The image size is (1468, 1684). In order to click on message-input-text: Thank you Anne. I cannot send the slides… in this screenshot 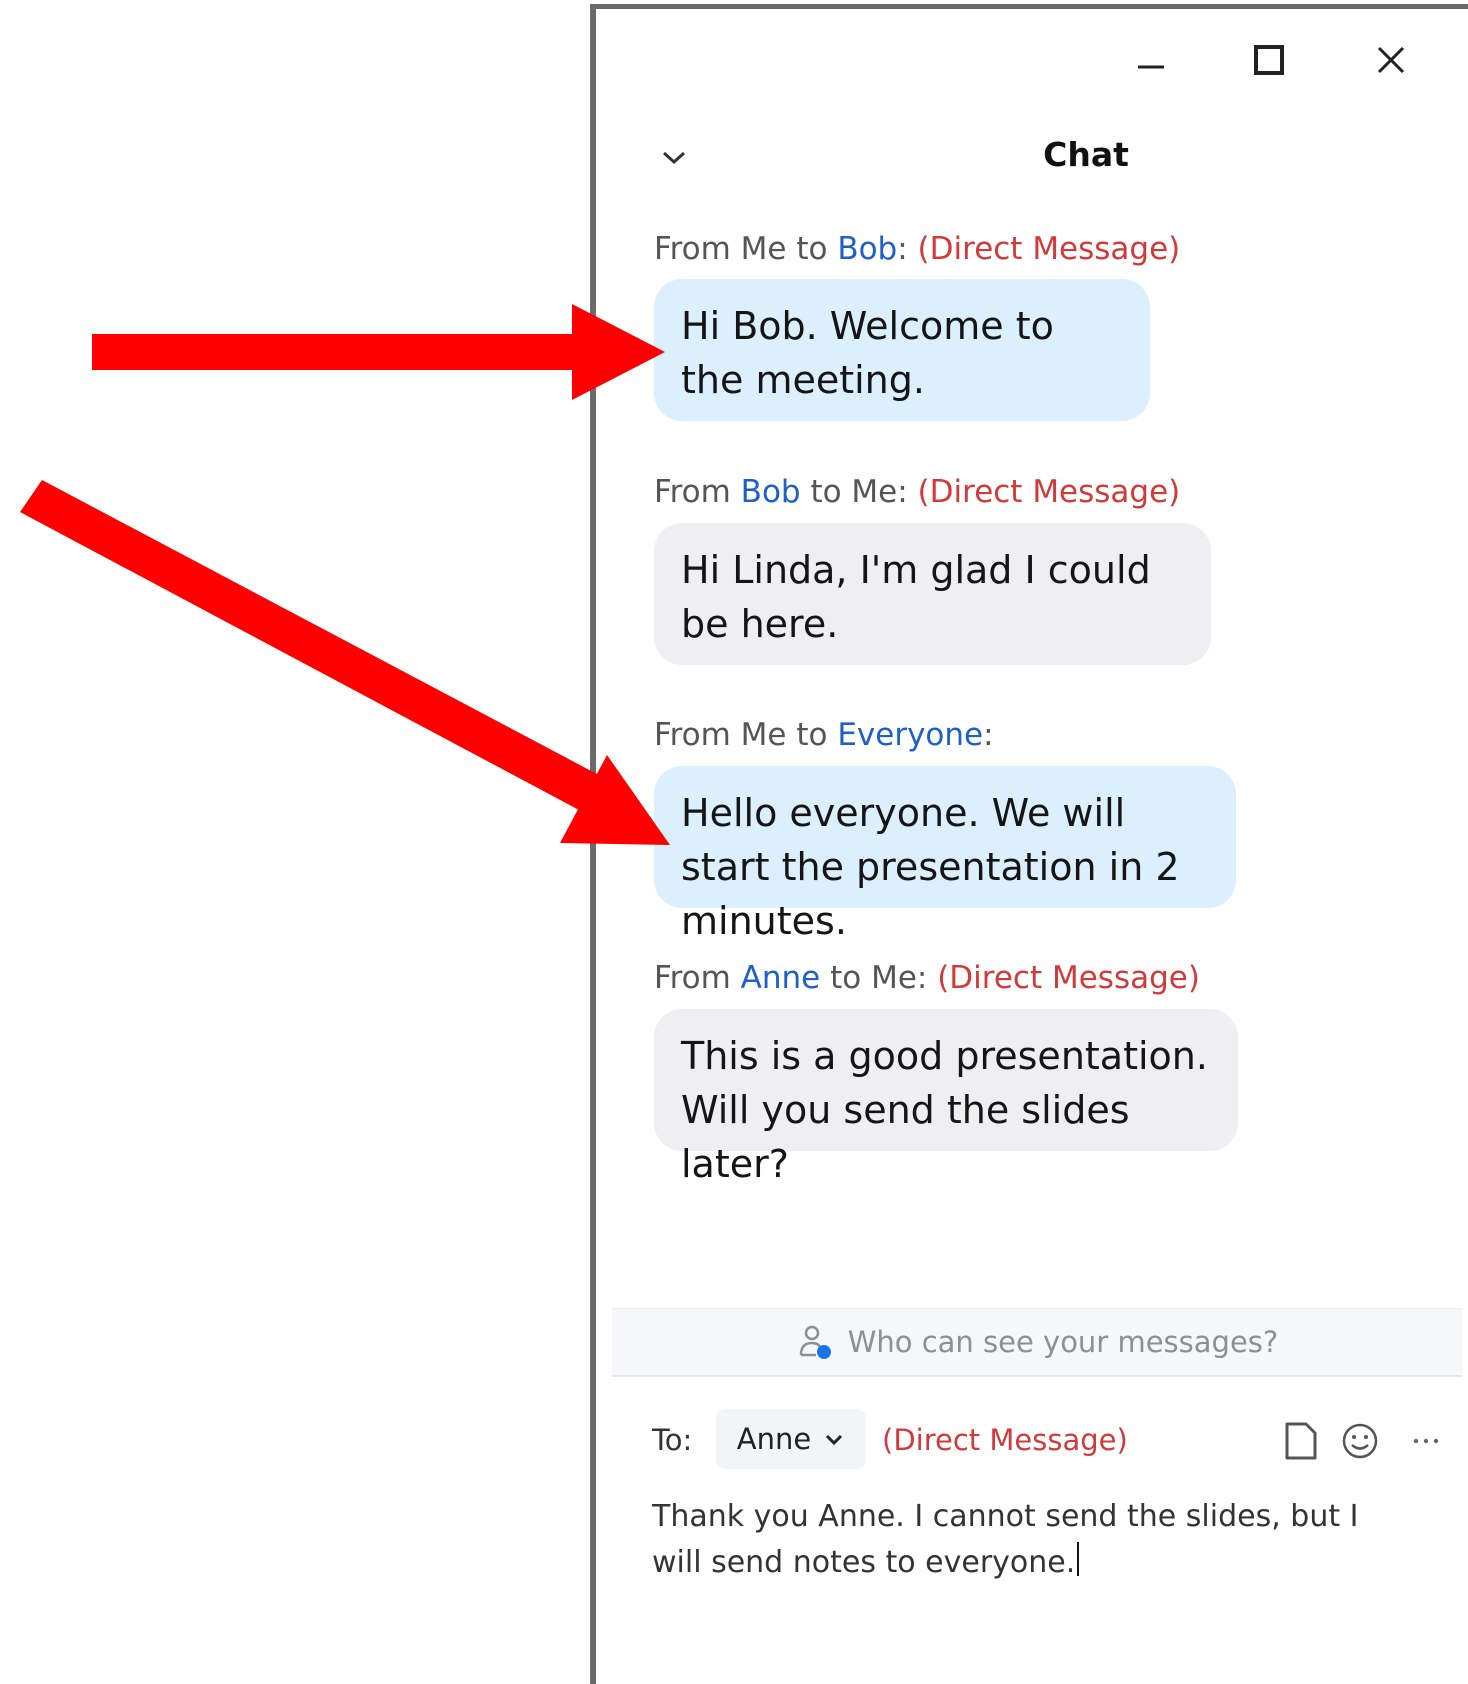, I will do `click(1005, 1539)`.